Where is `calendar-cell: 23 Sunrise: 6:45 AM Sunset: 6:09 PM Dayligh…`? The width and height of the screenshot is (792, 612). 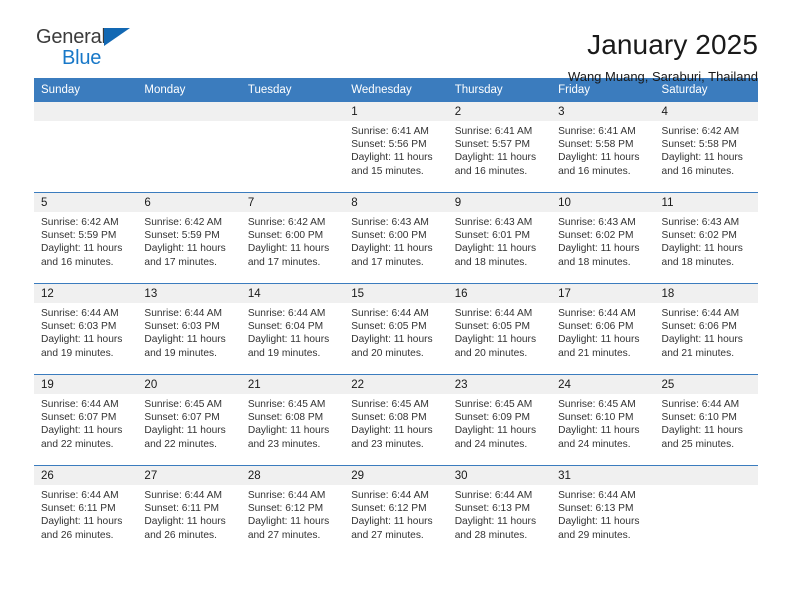 calendar-cell: 23 Sunrise: 6:45 AM Sunset: 6:09 PM Dayligh… is located at coordinates (499, 420).